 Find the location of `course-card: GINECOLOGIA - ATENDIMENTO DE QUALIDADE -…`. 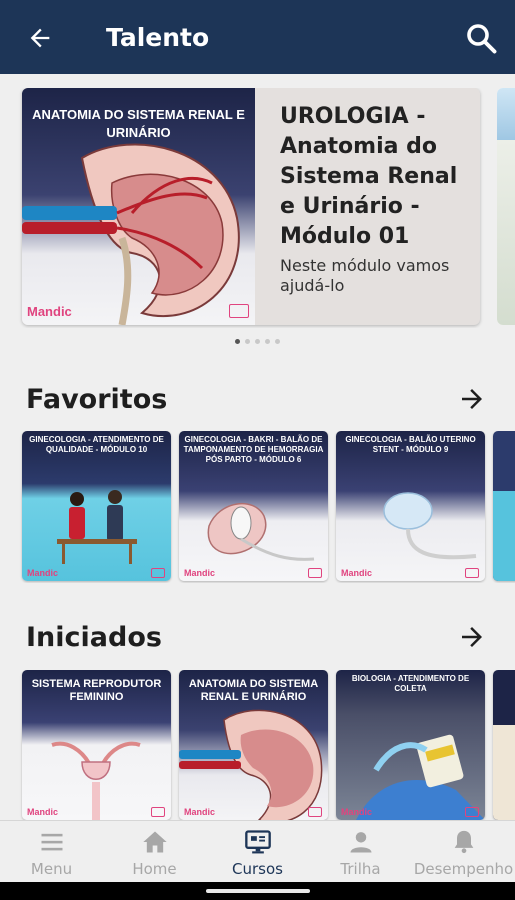

course-card: GINECOLOGIA - ATENDIMENTO DE QUALIDADE -… is located at coordinates (96, 506).